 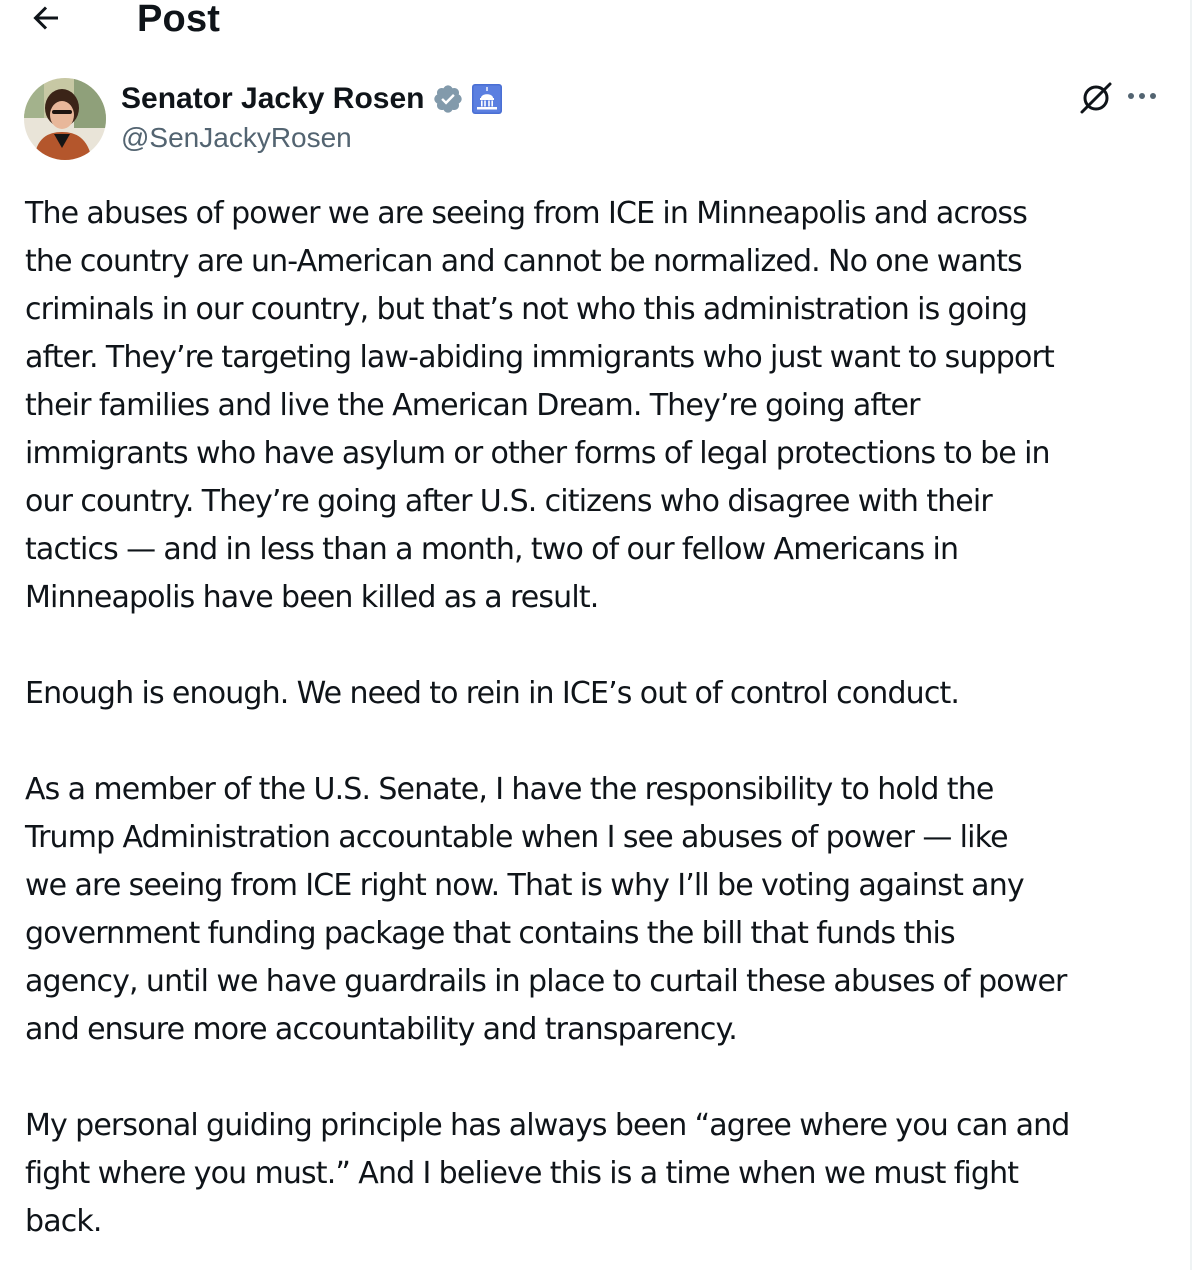 I want to click on post-author-row: Senator Jacky Rosen @SenJackyRosen, so click(x=594, y=120).